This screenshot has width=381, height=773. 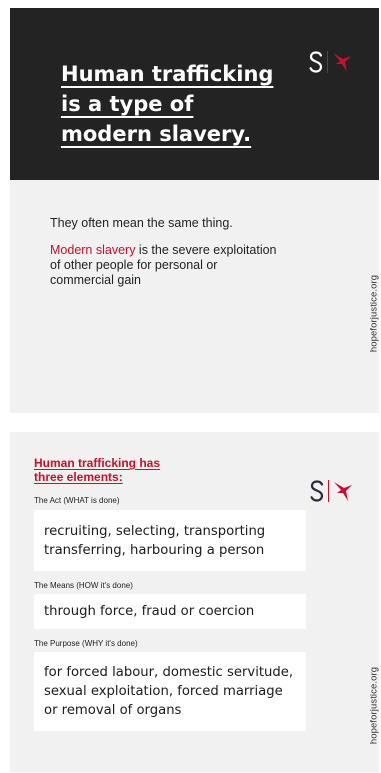 What do you see at coordinates (83, 585) in the screenshot?
I see `element-label-means: The Means (HOW it's done)` at bounding box center [83, 585].